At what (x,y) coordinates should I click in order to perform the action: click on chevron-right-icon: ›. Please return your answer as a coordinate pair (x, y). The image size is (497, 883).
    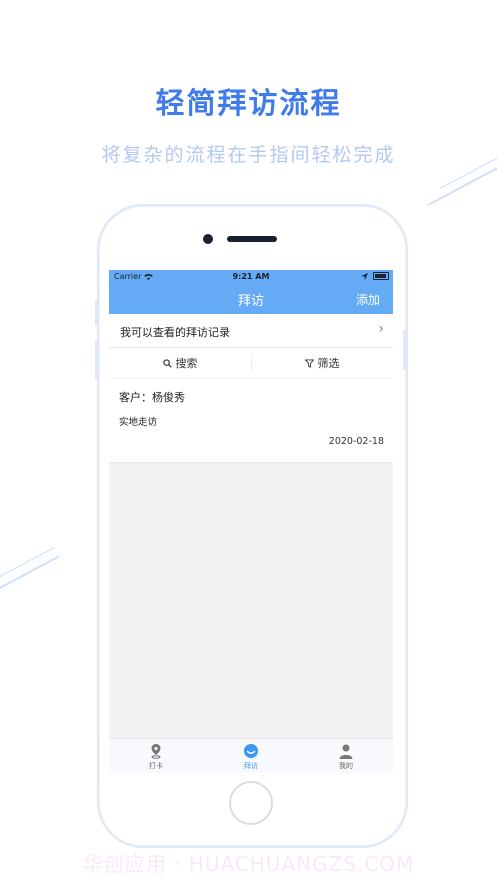
    Looking at the image, I should click on (381, 329).